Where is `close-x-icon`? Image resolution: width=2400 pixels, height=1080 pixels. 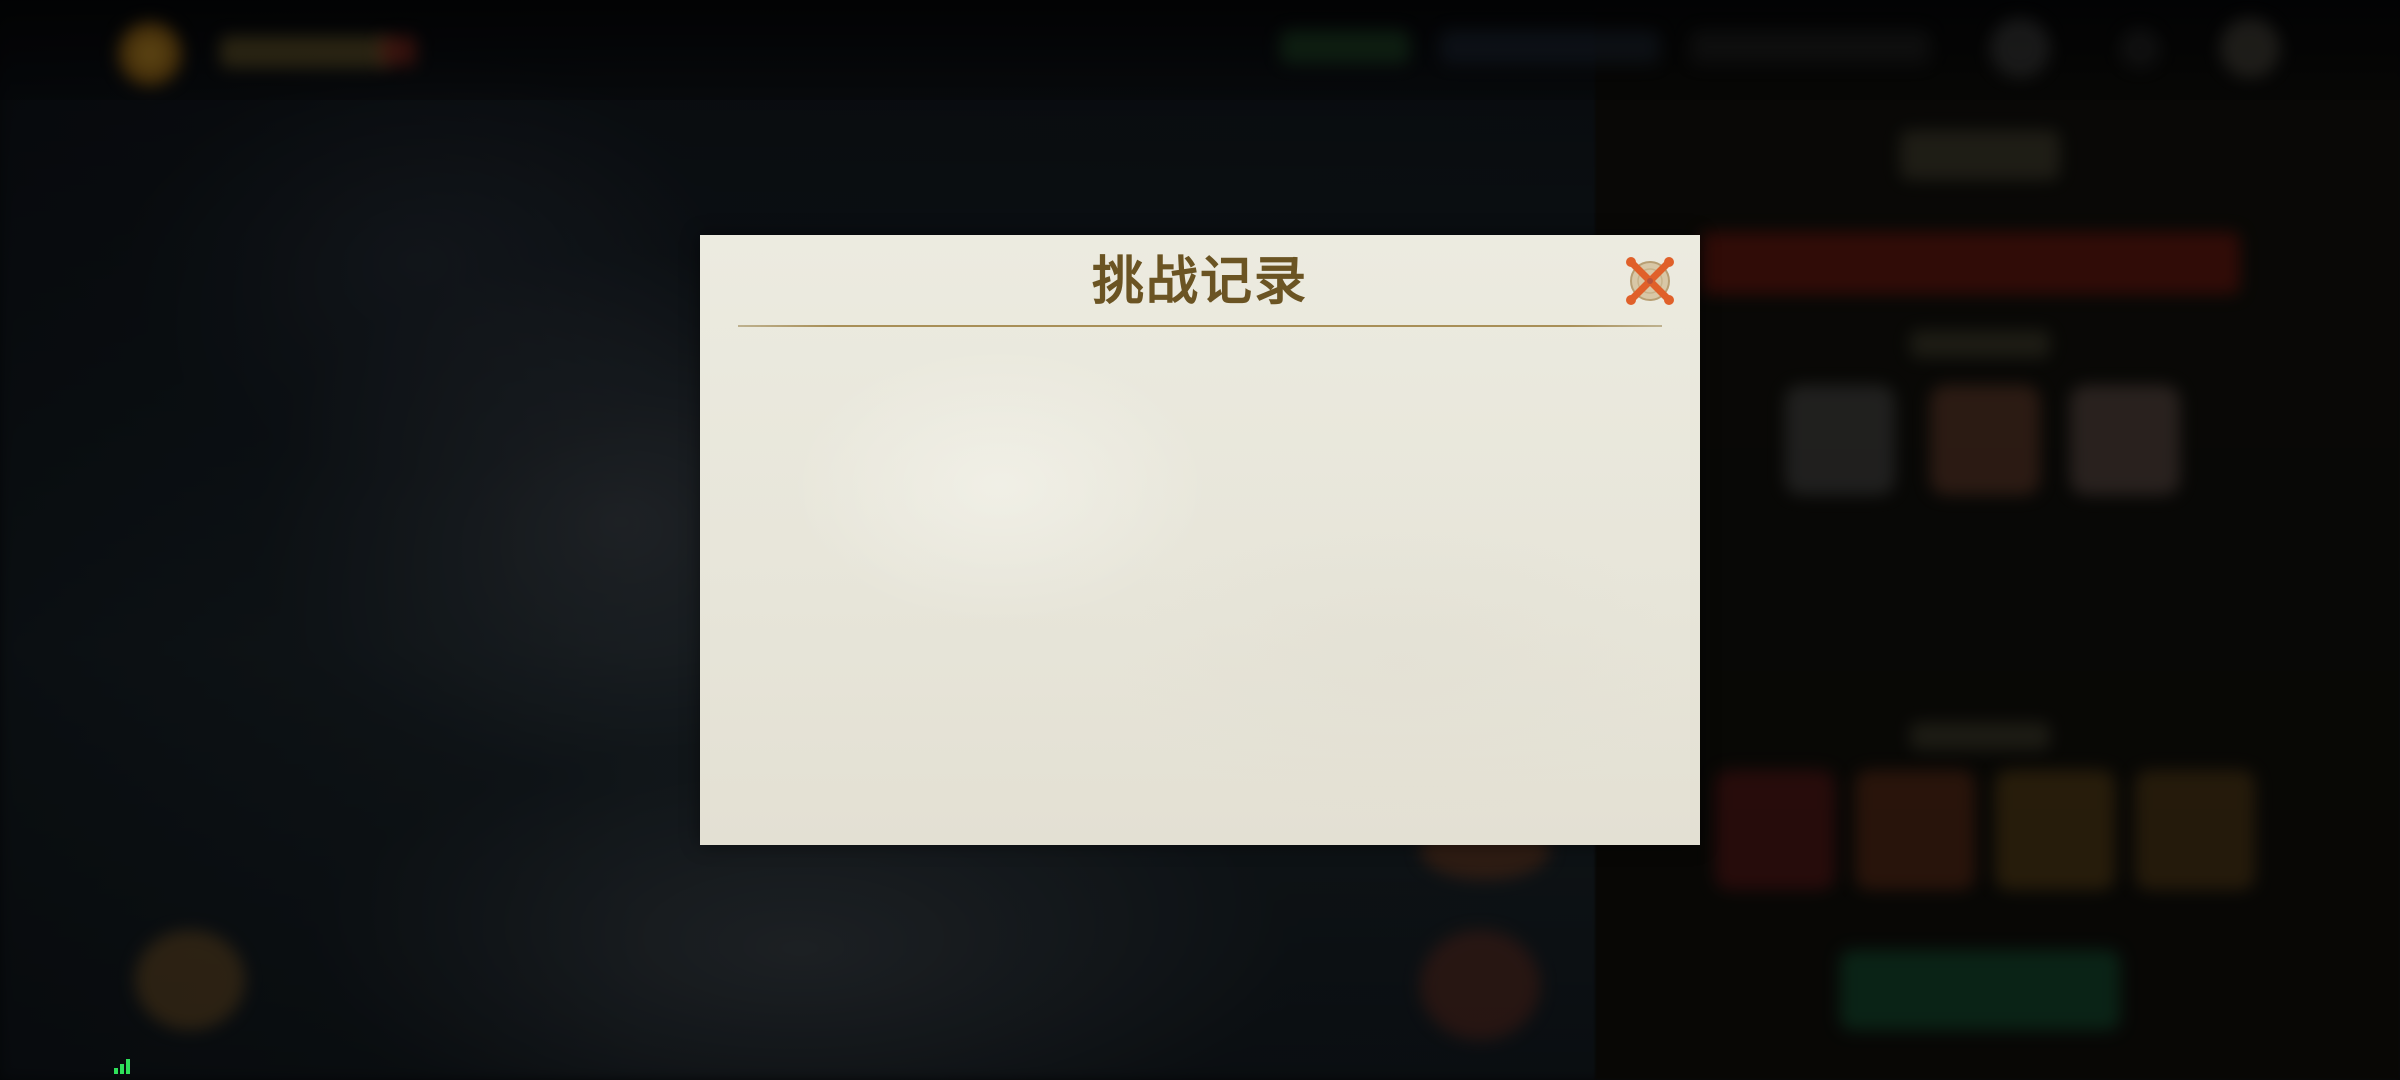 close-x-icon is located at coordinates (1650, 281).